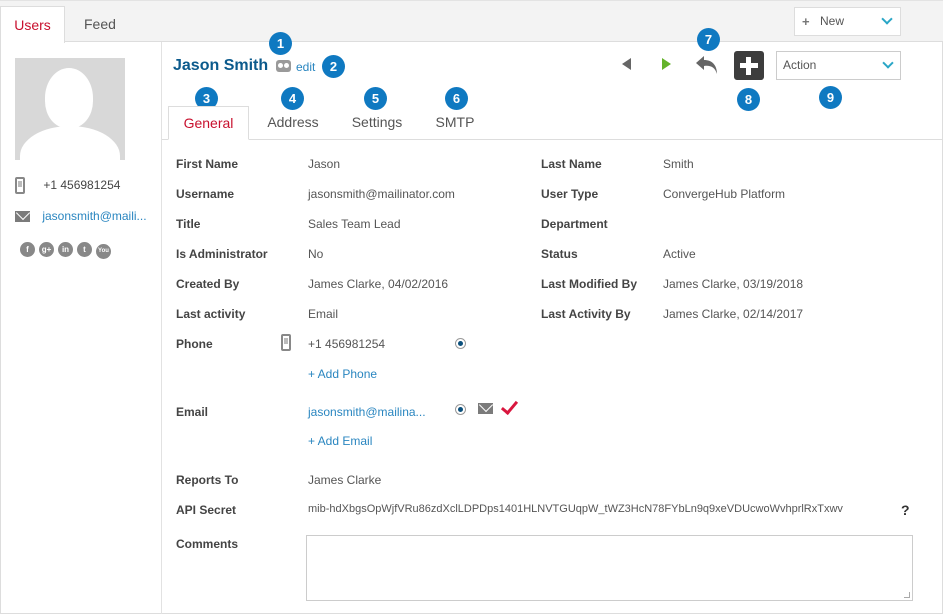 The image size is (943, 614). Describe the element at coordinates (192, 412) in the screenshot. I see `email-label: Email` at that location.